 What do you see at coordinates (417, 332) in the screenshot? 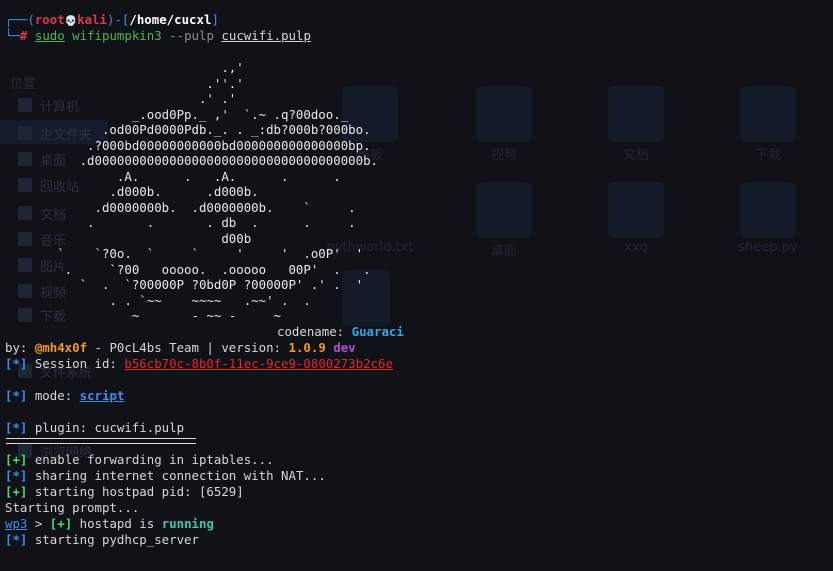
I see `codename-line: codename: Guaraci` at bounding box center [417, 332].